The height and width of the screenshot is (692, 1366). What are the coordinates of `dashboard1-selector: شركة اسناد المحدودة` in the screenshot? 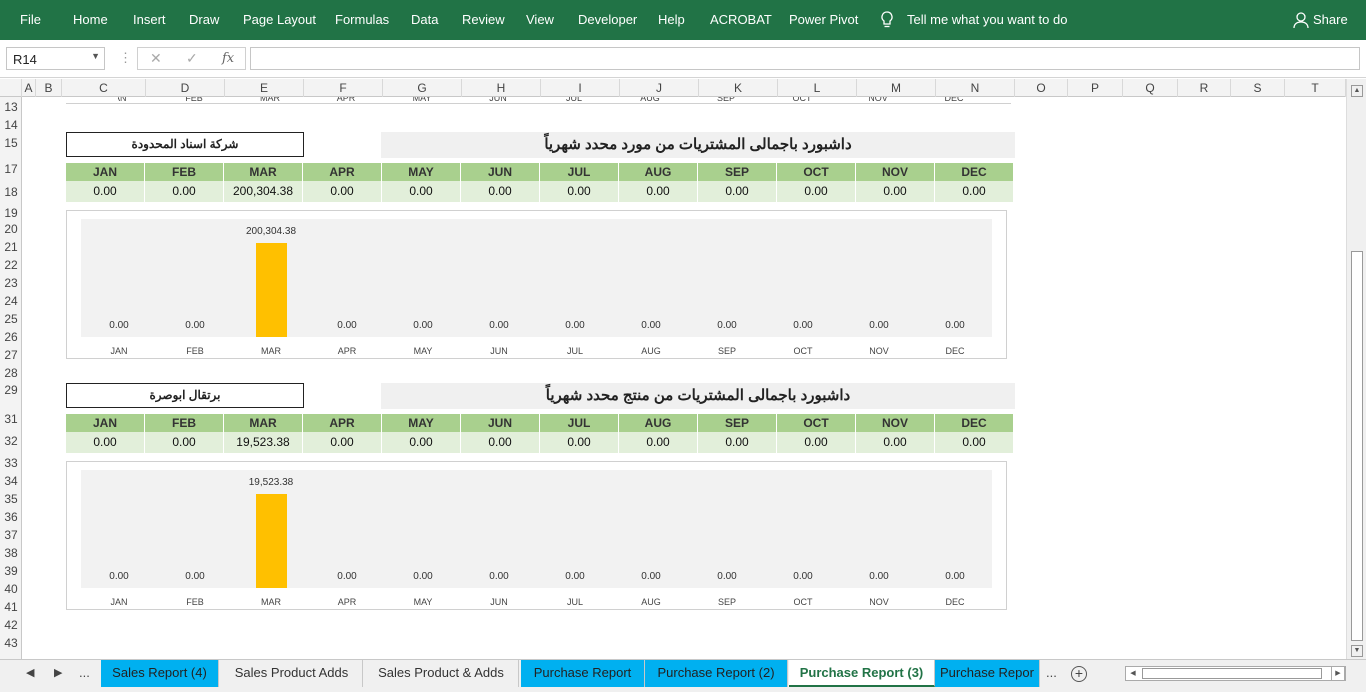 It's located at (185, 144).